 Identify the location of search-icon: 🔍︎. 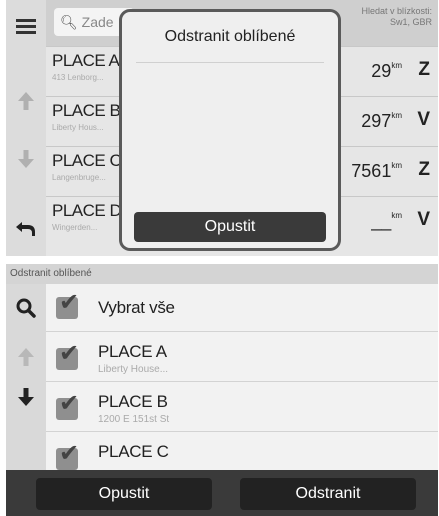
(69, 22).